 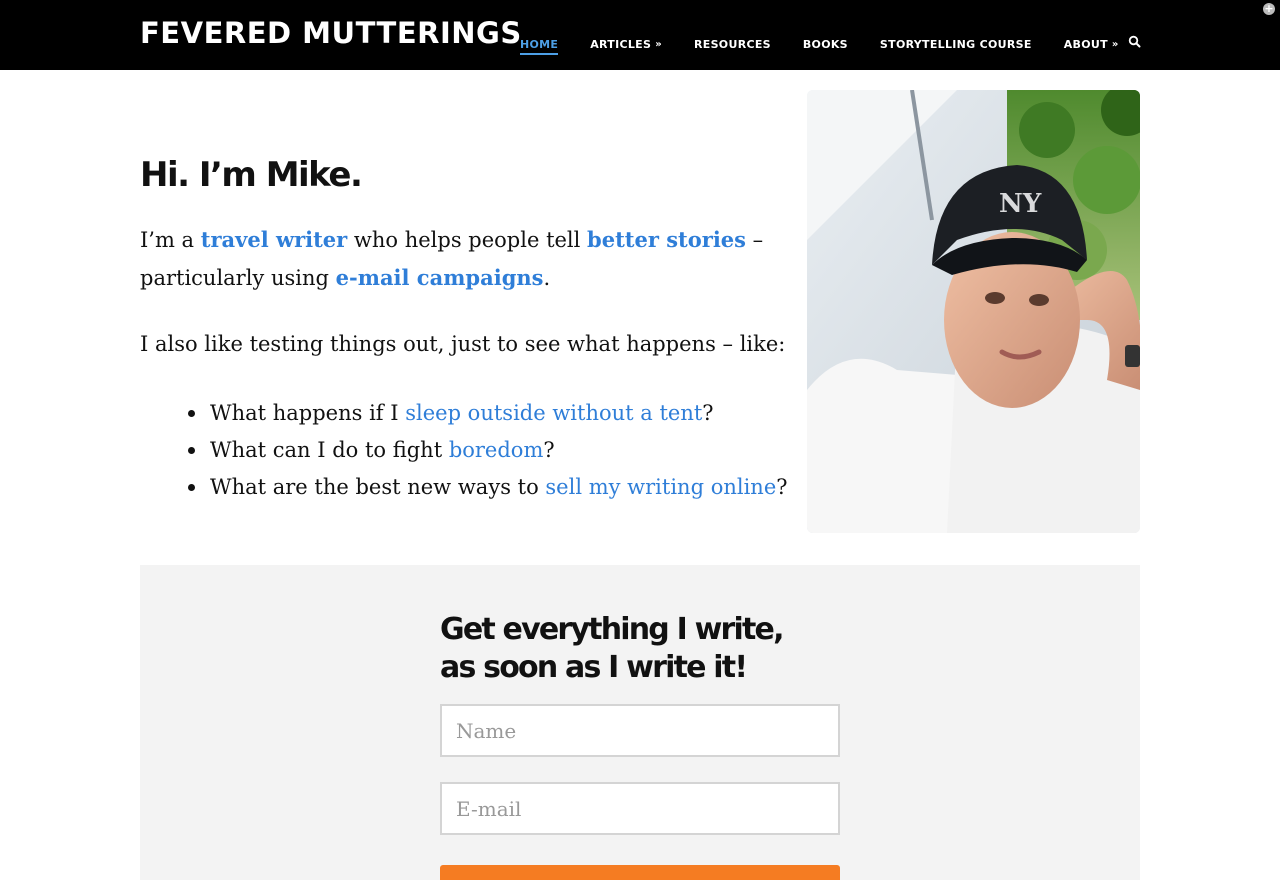 I want to click on list-item-text: What are the best new ways to, so click(x=378, y=487).